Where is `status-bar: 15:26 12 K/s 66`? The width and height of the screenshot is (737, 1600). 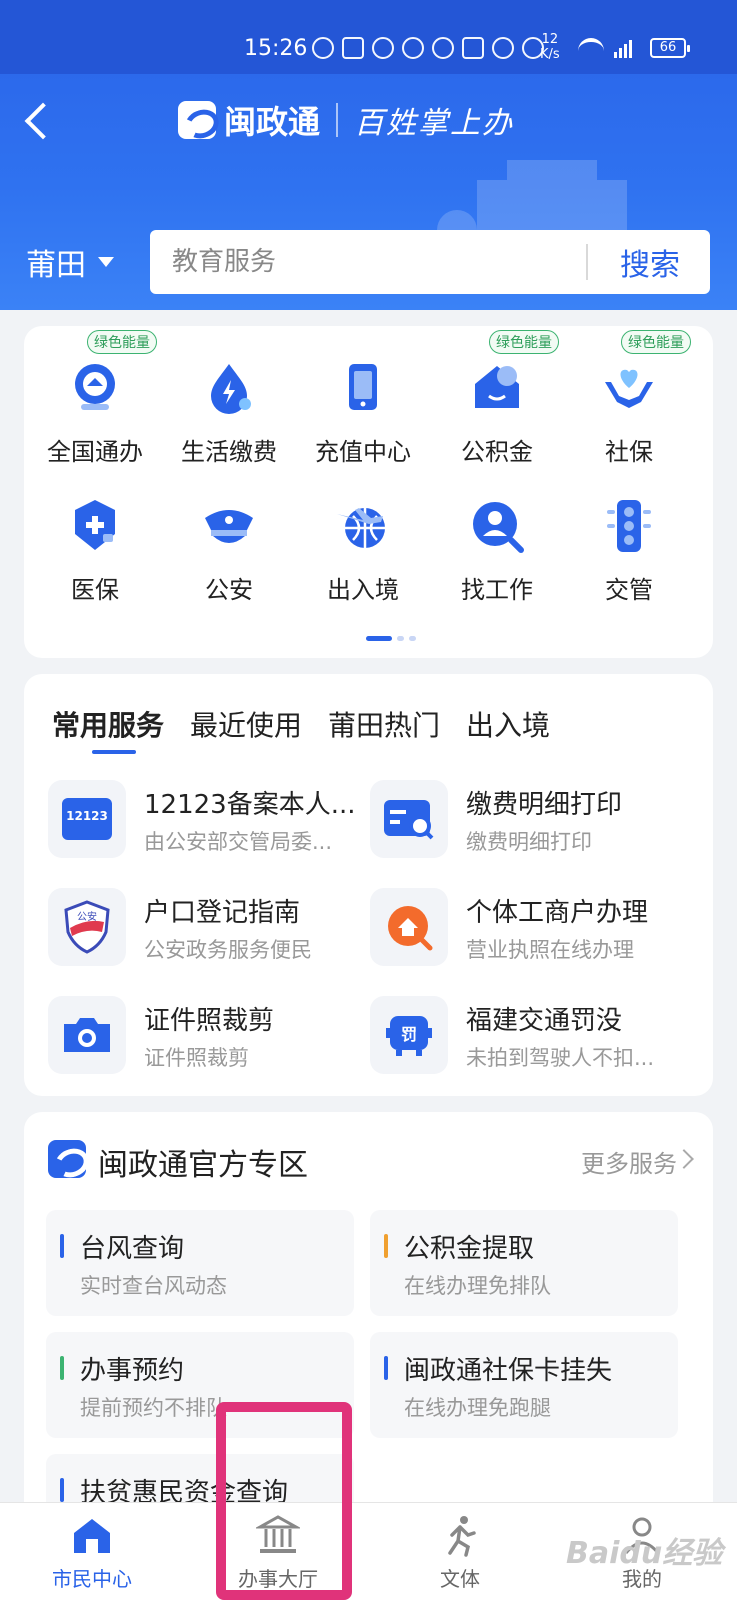
status-bar: 15:26 12 K/s 66 is located at coordinates (368, 37).